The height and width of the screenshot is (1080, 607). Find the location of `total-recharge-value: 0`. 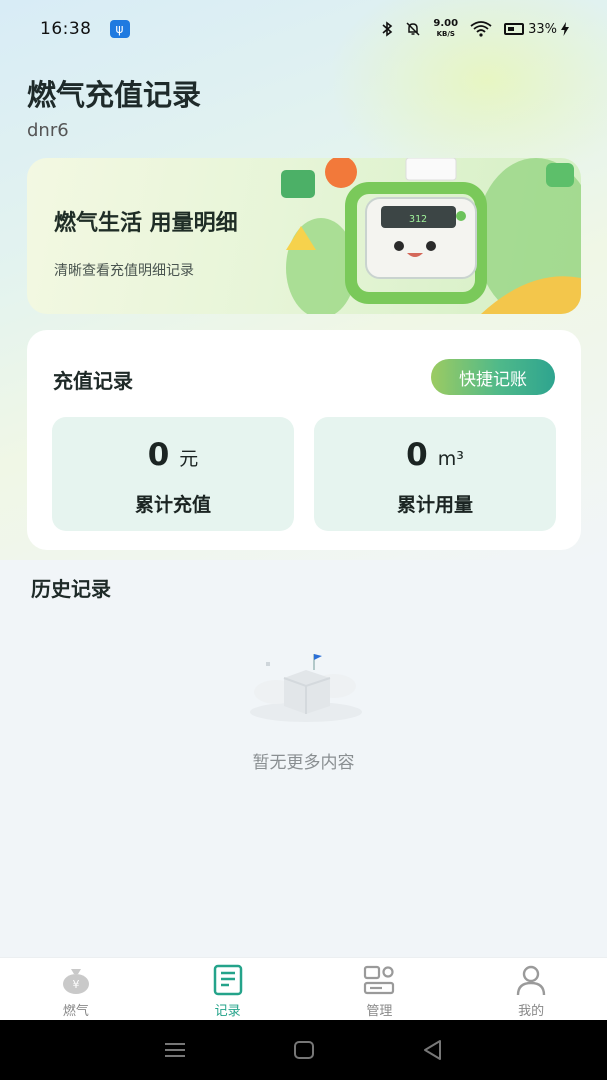

total-recharge-value: 0 is located at coordinates (158, 455).